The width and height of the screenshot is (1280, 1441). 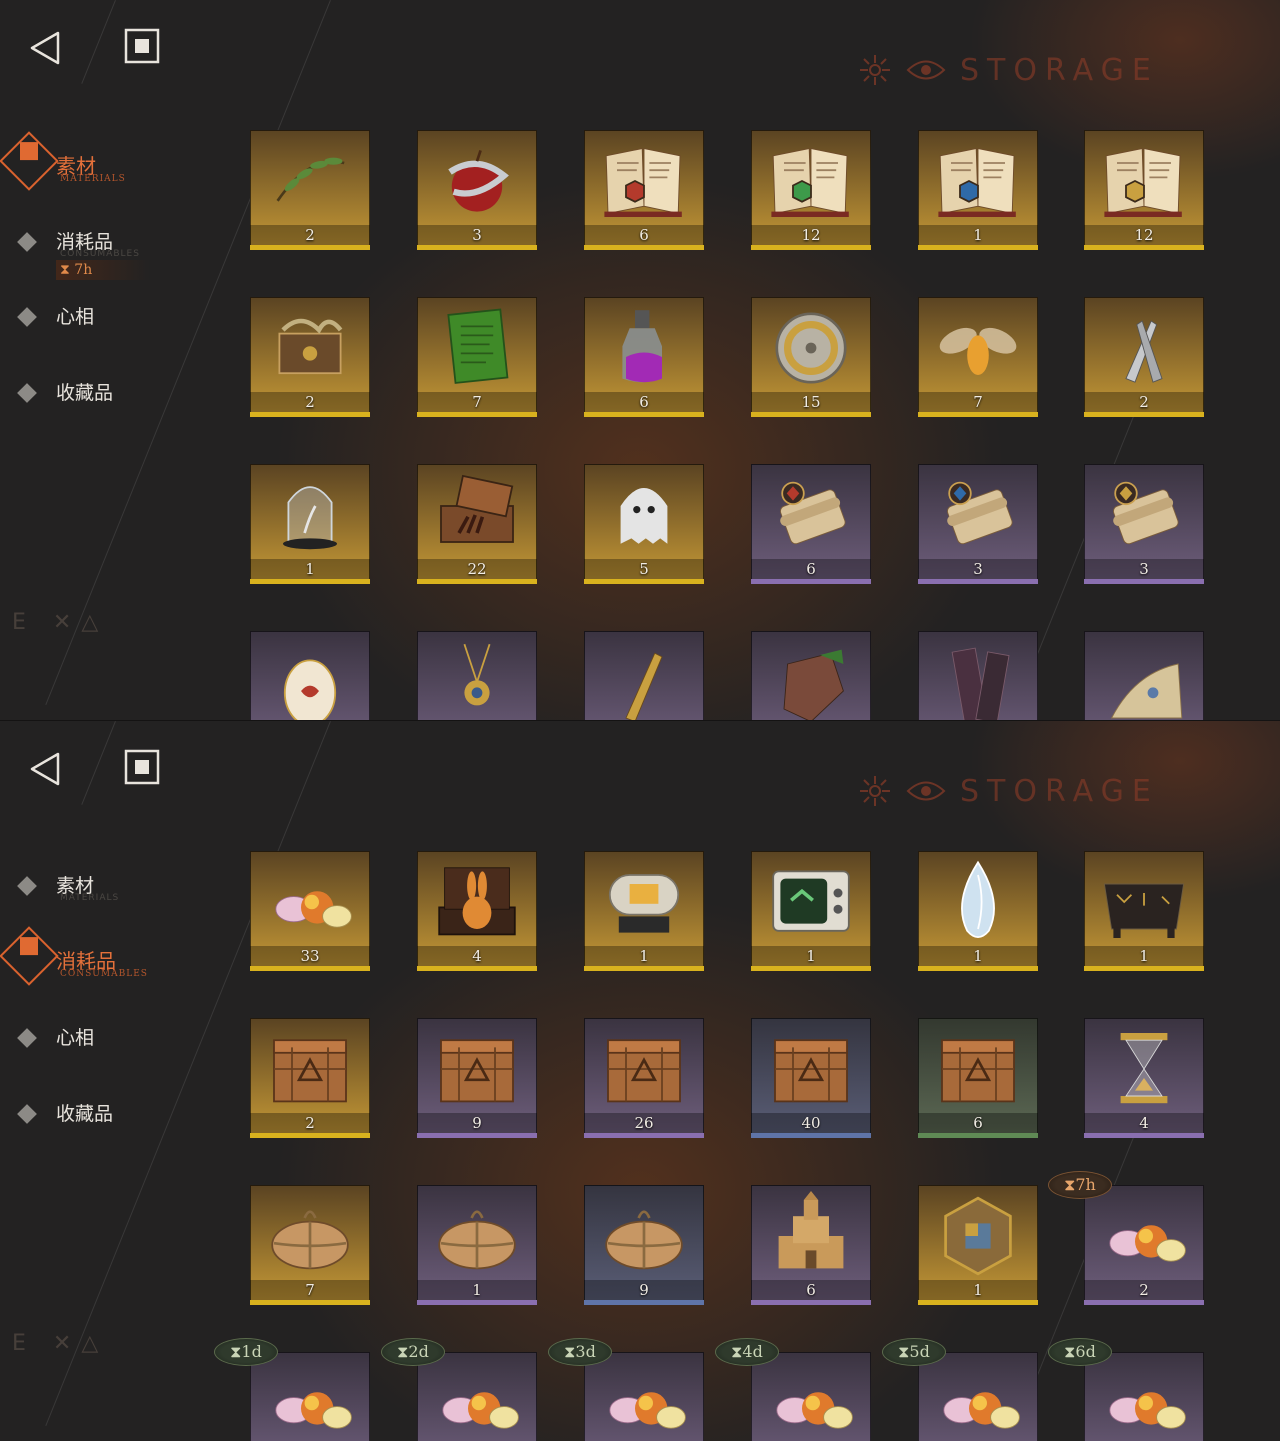 What do you see at coordinates (1146, 691) in the screenshot?
I see `cloth-icon` at bounding box center [1146, 691].